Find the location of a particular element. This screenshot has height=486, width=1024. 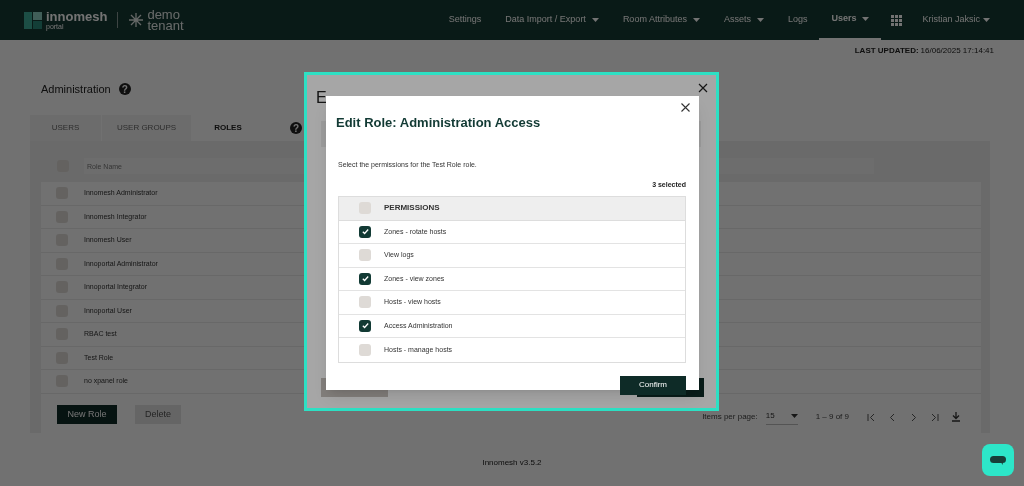

logo-text: innomesh is located at coordinates (77, 16).